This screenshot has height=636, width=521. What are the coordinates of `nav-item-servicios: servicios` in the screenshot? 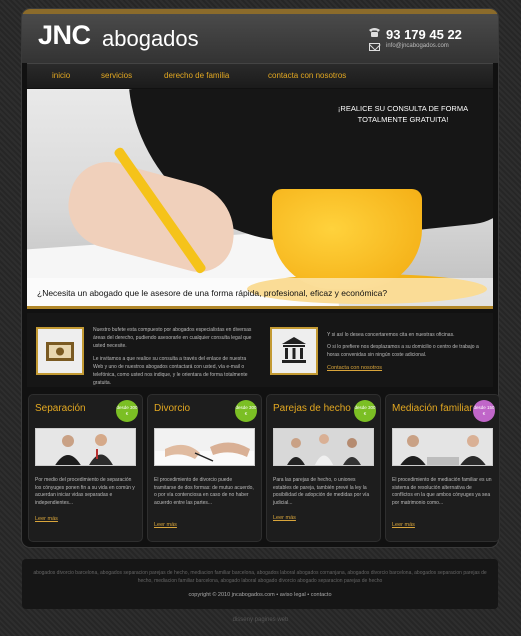 It's located at (116, 75).